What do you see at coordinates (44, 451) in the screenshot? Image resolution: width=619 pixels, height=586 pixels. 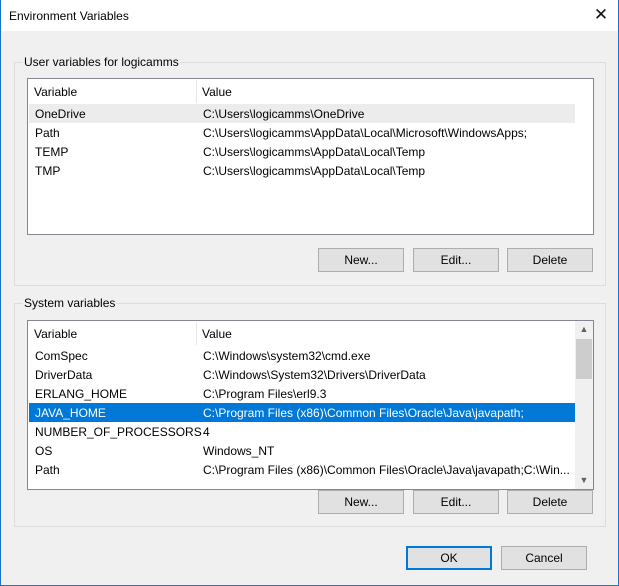 I see `variable-name: OS` at bounding box center [44, 451].